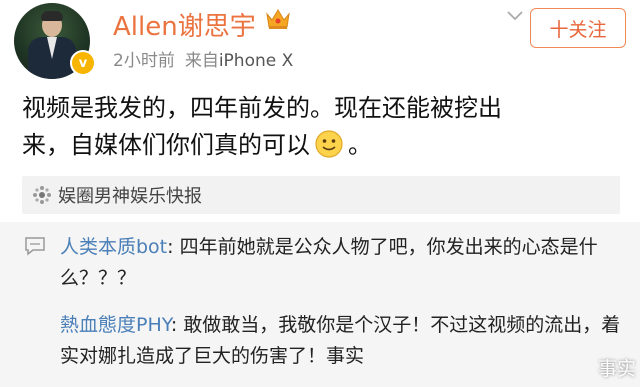 This screenshot has height=387, width=640. I want to click on avatar-hair, so click(52, 16).